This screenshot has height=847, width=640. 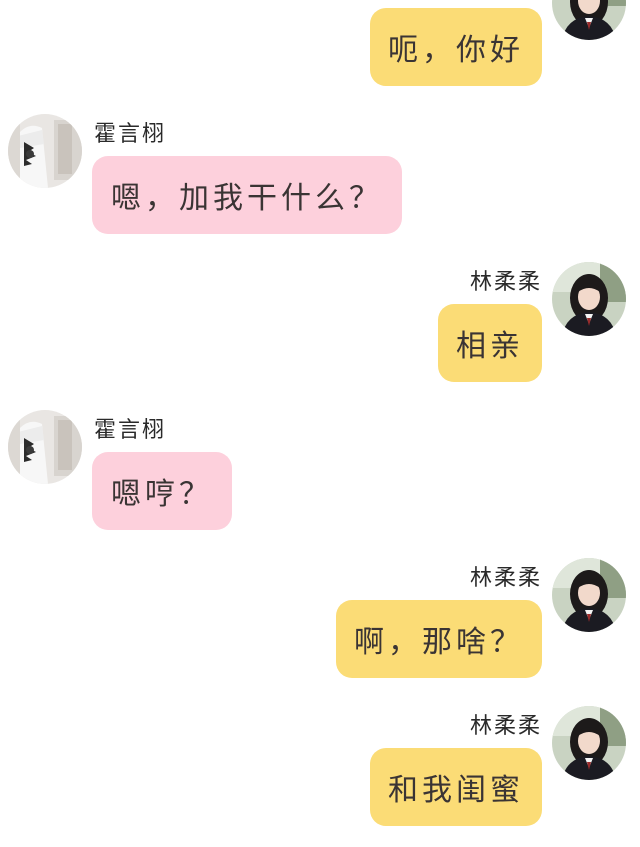 I want to click on message-bubble: 和我闺蜜, so click(x=456, y=787).